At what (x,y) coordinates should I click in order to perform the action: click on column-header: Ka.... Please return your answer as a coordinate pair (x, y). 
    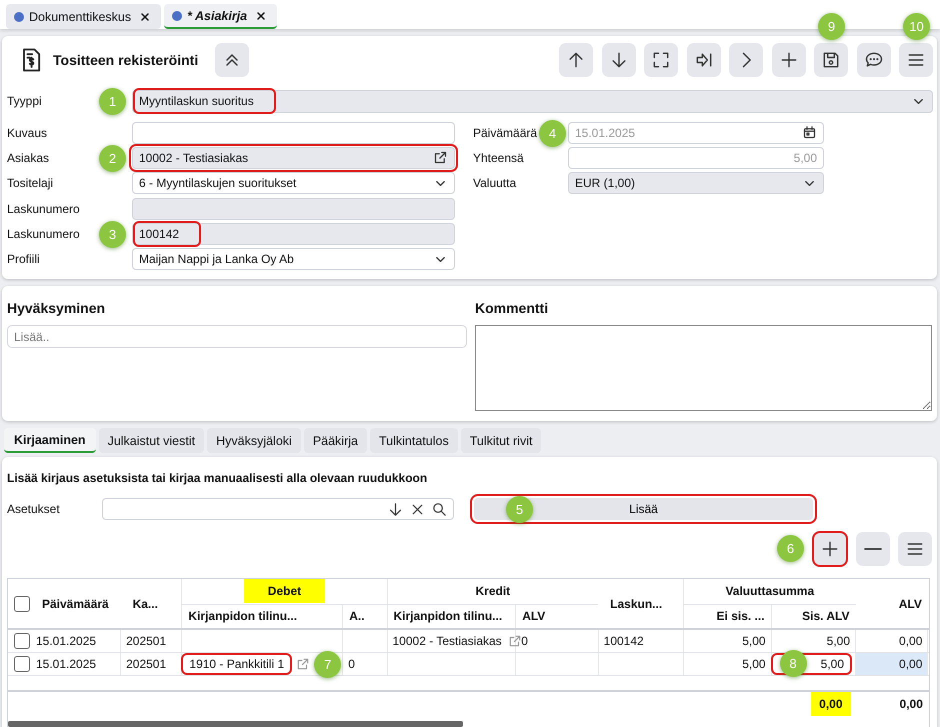
    Looking at the image, I should click on (145, 603).